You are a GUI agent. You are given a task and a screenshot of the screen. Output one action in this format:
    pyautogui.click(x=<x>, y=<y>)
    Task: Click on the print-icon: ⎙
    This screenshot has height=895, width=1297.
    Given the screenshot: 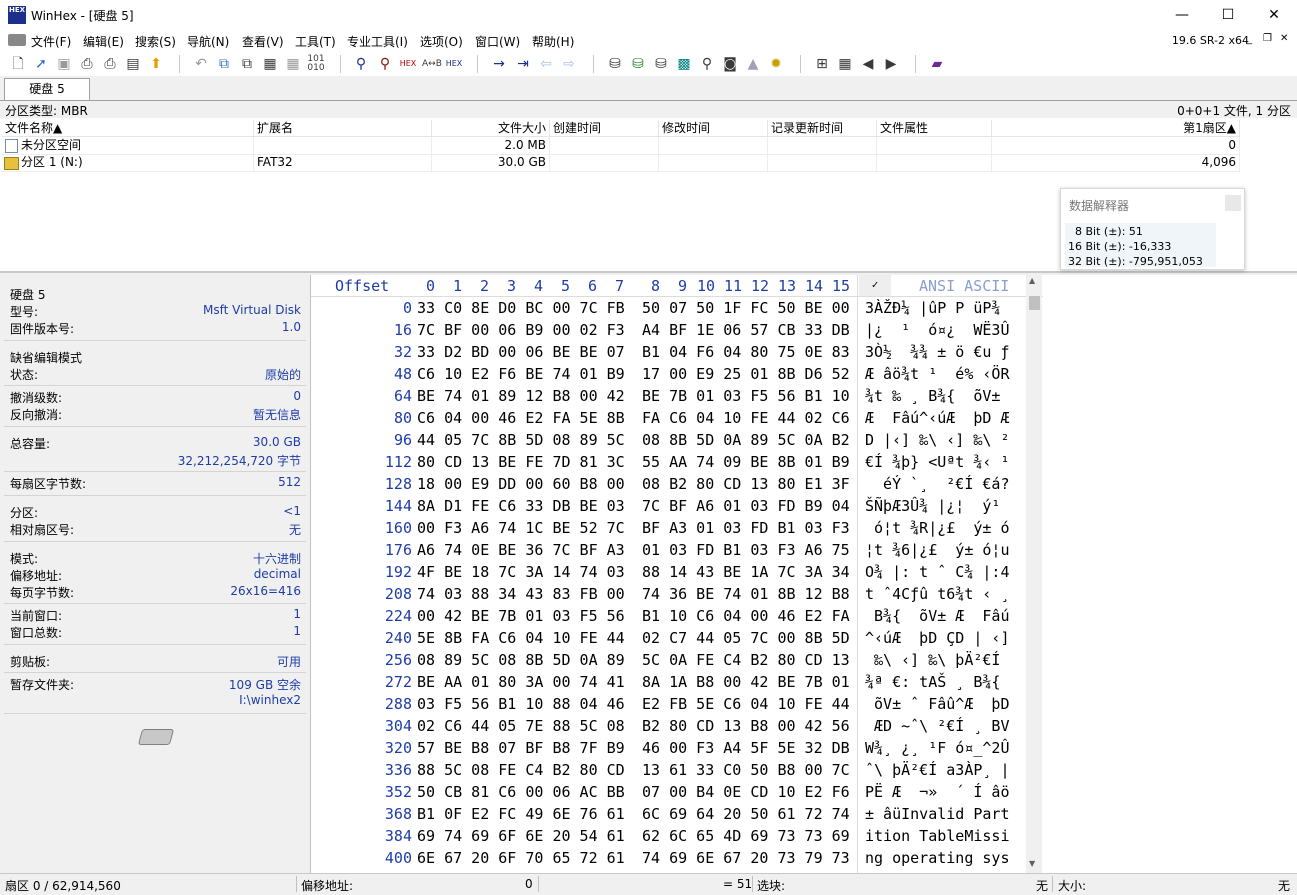 What is the action you would take?
    pyautogui.click(x=87, y=64)
    